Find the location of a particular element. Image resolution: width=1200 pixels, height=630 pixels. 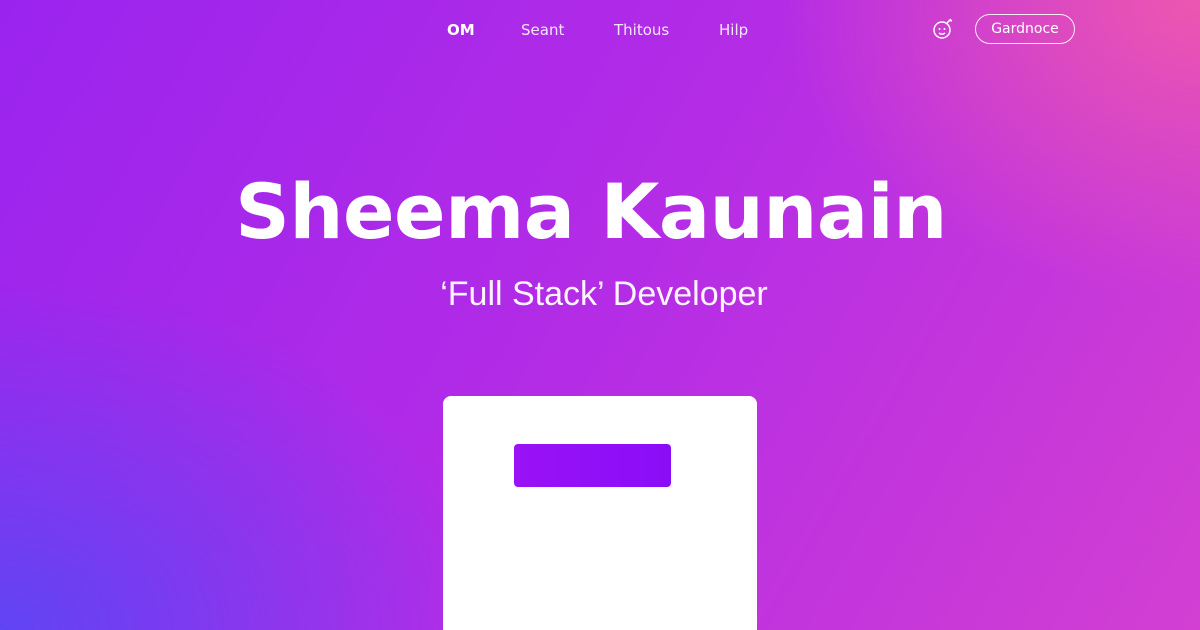

hero-card is located at coordinates (600, 513).